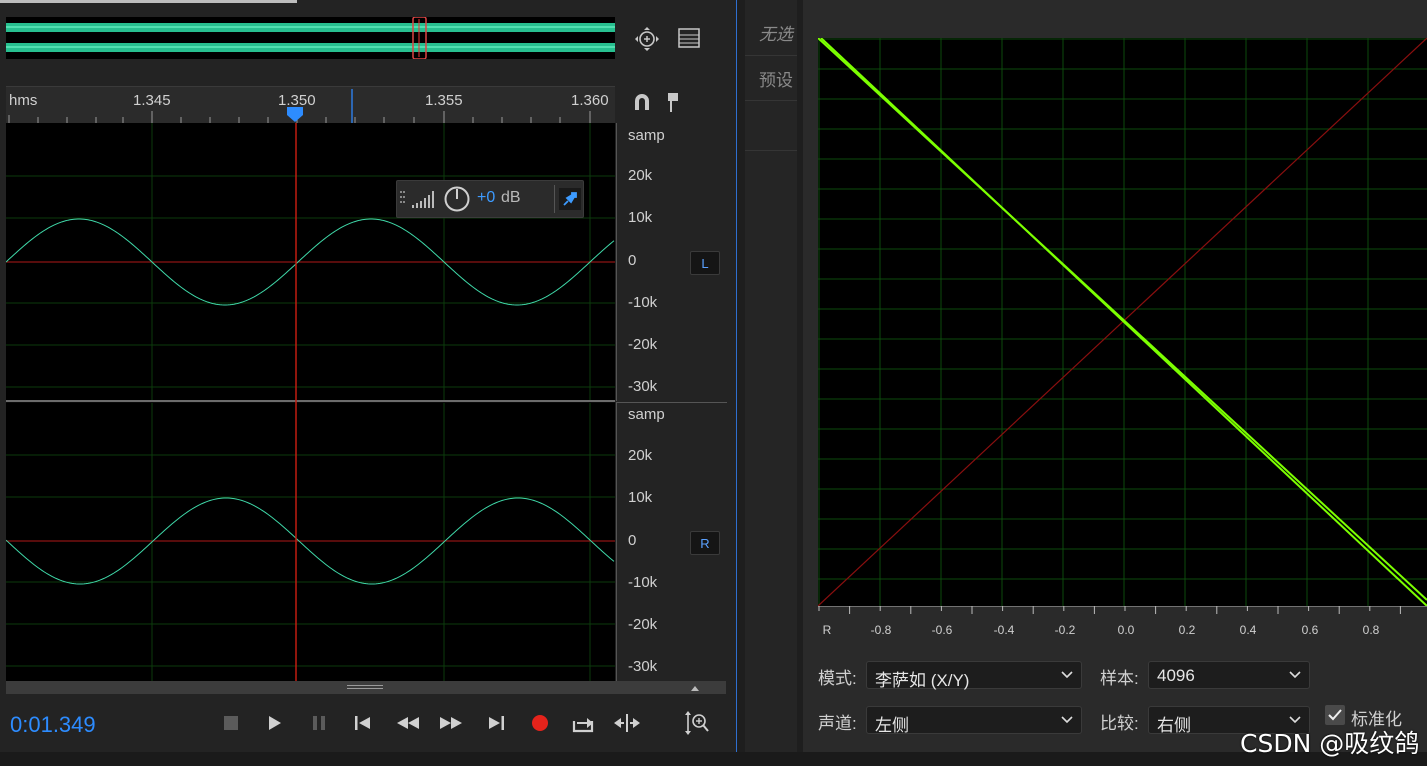 This screenshot has height=766, width=1427. I want to click on rewind-button, so click(408, 723).